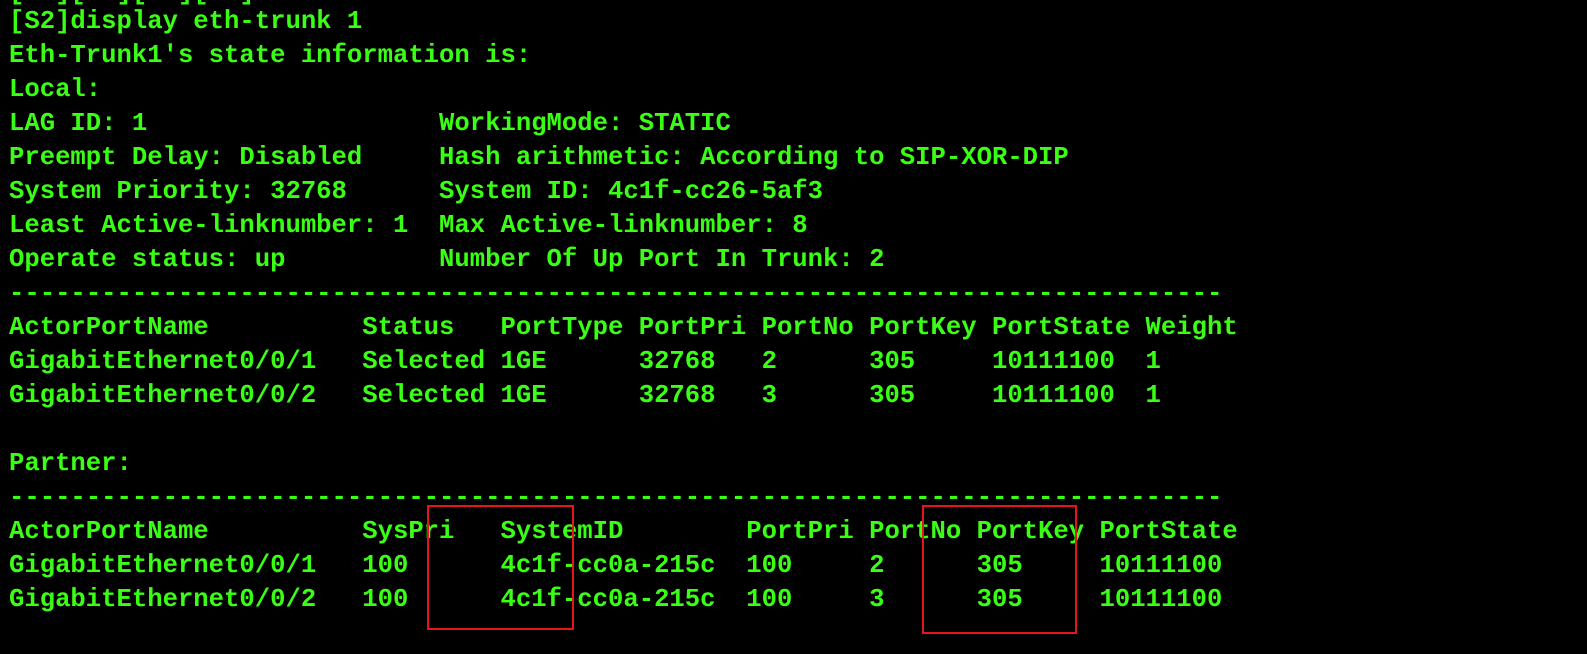 The width and height of the screenshot is (1587, 654). What do you see at coordinates (500, 567) in the screenshot?
I see `syspri-highlight-box` at bounding box center [500, 567].